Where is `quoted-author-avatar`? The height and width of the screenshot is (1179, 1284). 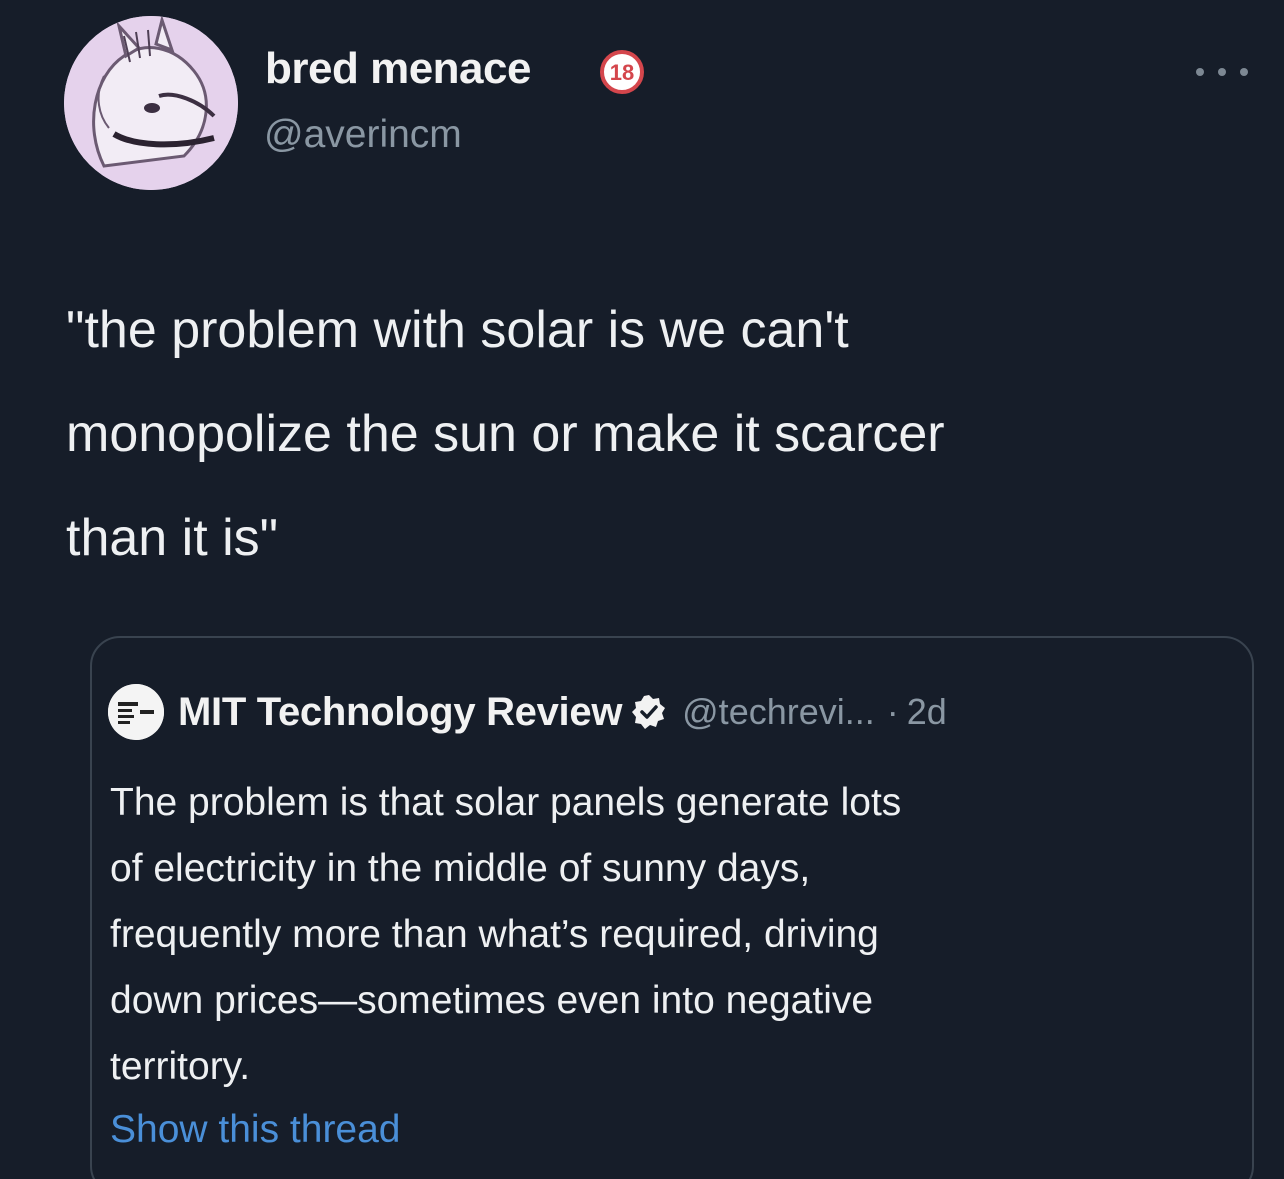 quoted-author-avatar is located at coordinates (136, 712).